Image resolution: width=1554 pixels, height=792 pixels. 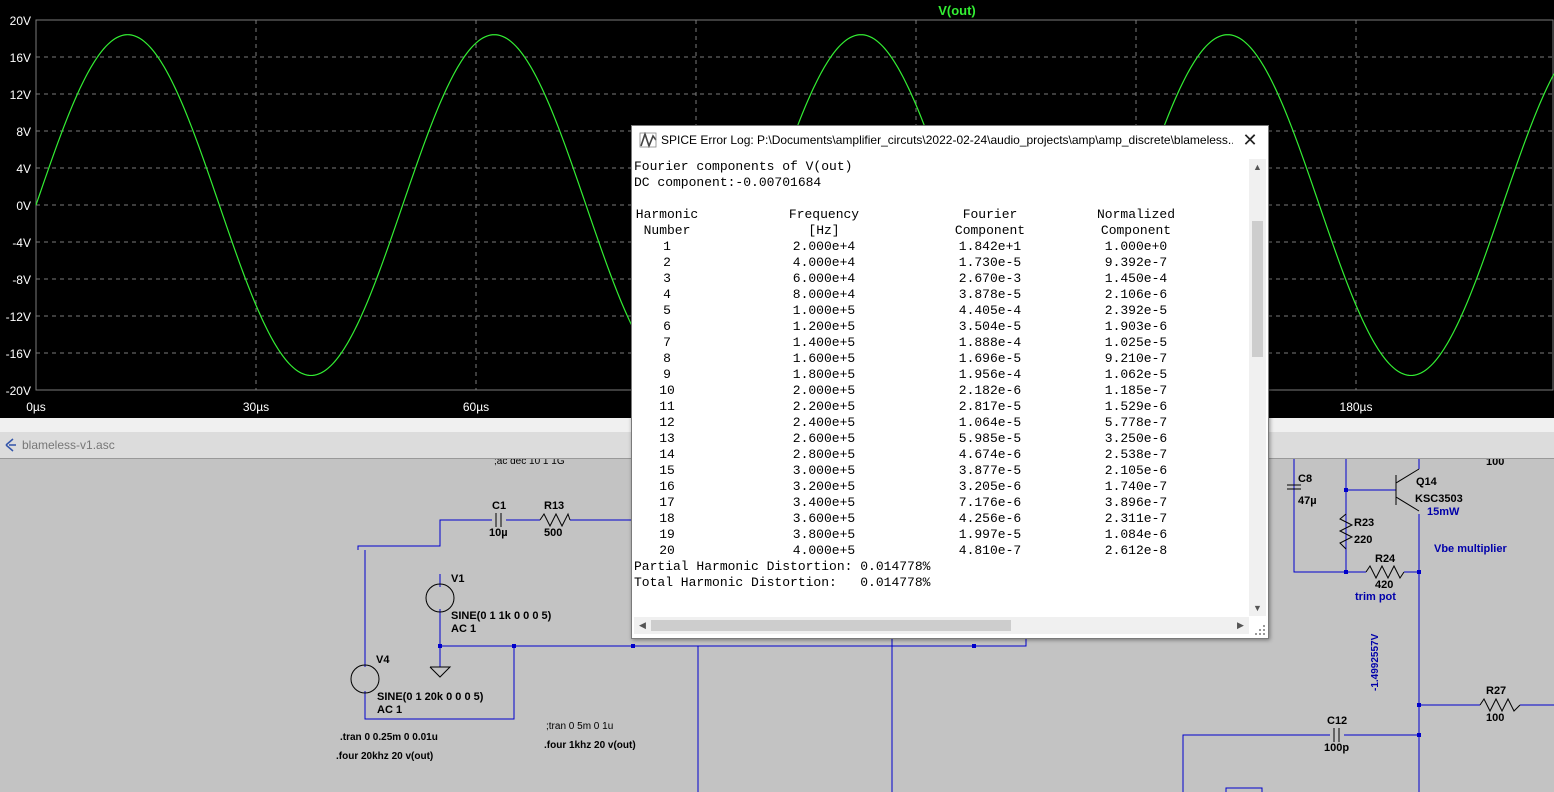 What do you see at coordinates (1443, 512) in the screenshot?
I see `q14-power: 15mW` at bounding box center [1443, 512].